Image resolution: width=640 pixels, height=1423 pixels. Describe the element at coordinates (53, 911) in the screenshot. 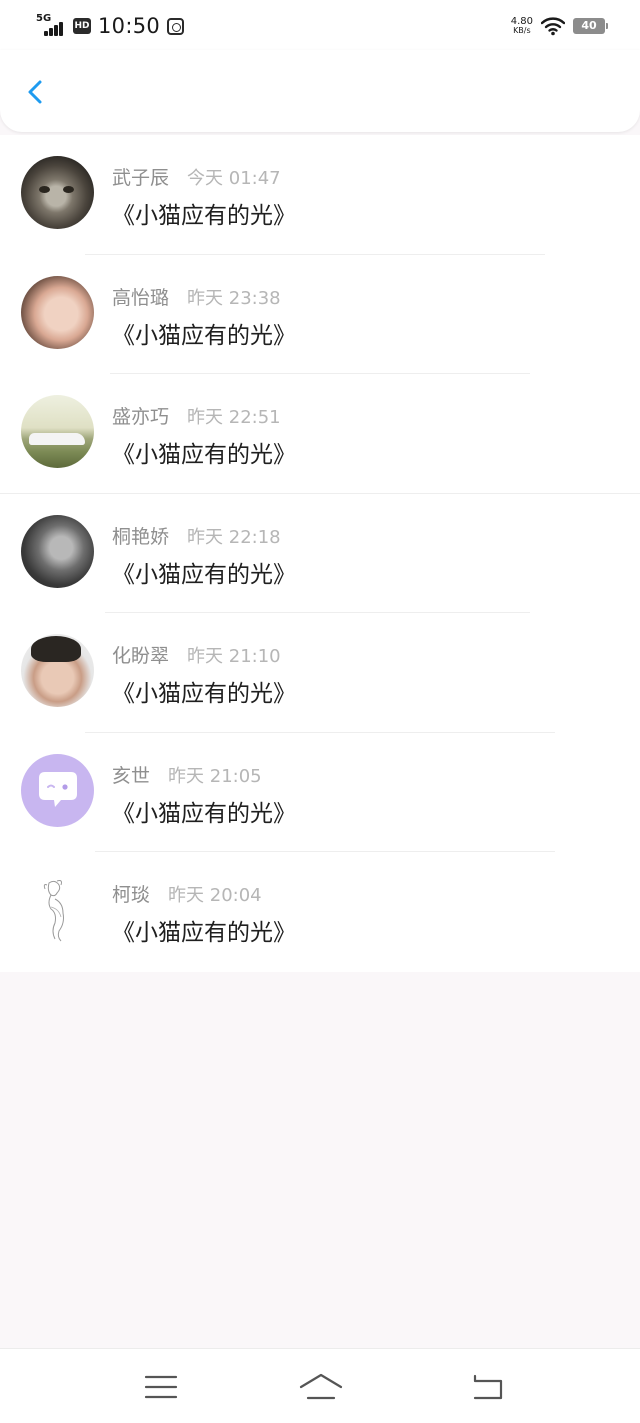

I see `sketch-figure-icon` at that location.